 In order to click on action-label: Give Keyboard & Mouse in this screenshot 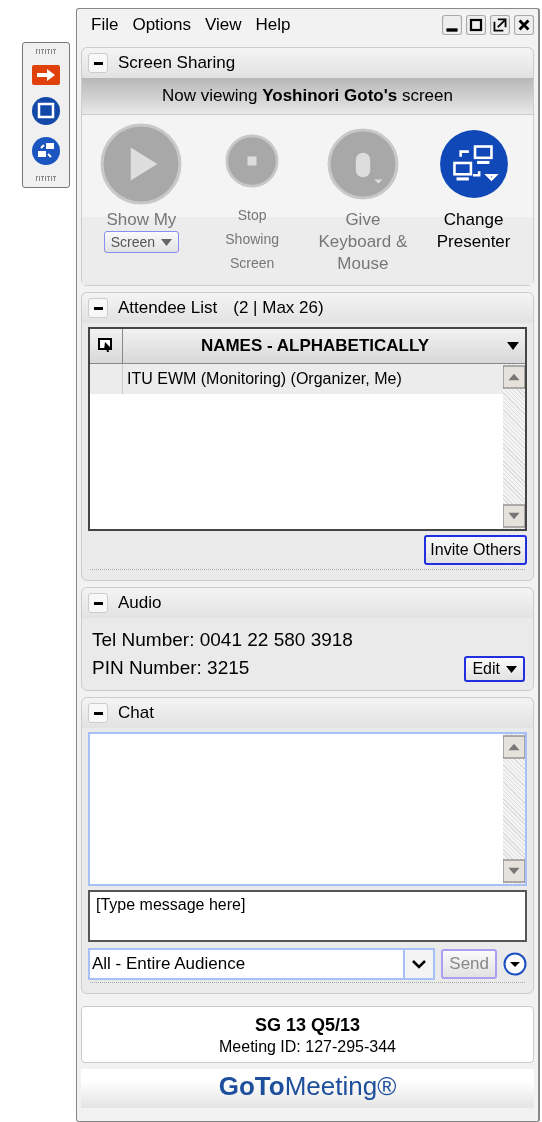, I will do `click(363, 242)`.